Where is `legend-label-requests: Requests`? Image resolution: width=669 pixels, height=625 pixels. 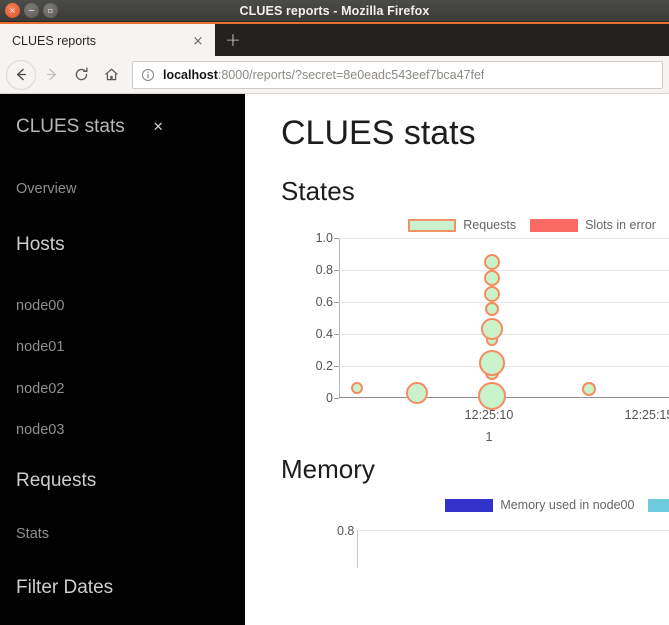
legend-label-requests: Requests is located at coordinates (490, 225).